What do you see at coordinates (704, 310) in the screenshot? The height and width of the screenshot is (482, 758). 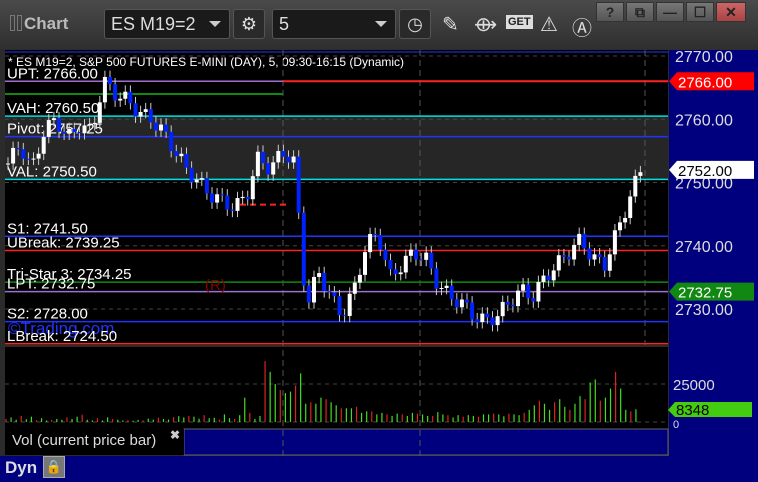 I see `y-tick-label: 2730.00` at bounding box center [704, 310].